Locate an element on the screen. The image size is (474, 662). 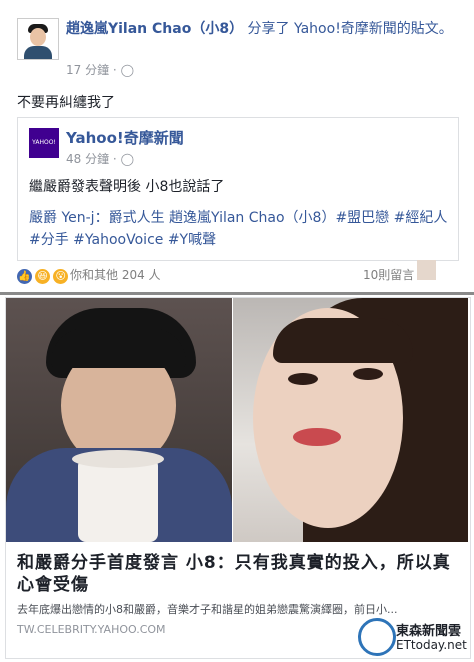
shared-time: 48 分鐘 is located at coordinates (87, 159).